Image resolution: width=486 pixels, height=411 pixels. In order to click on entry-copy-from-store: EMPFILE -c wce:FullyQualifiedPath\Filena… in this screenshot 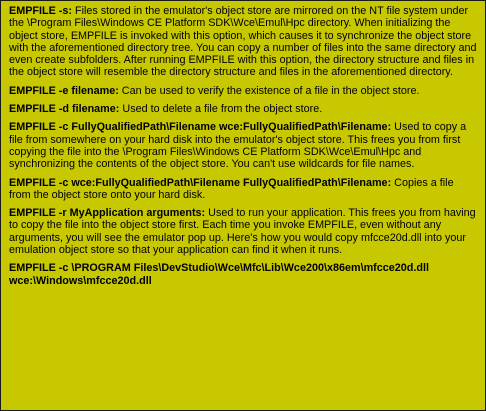, I will do `click(243, 189)`.